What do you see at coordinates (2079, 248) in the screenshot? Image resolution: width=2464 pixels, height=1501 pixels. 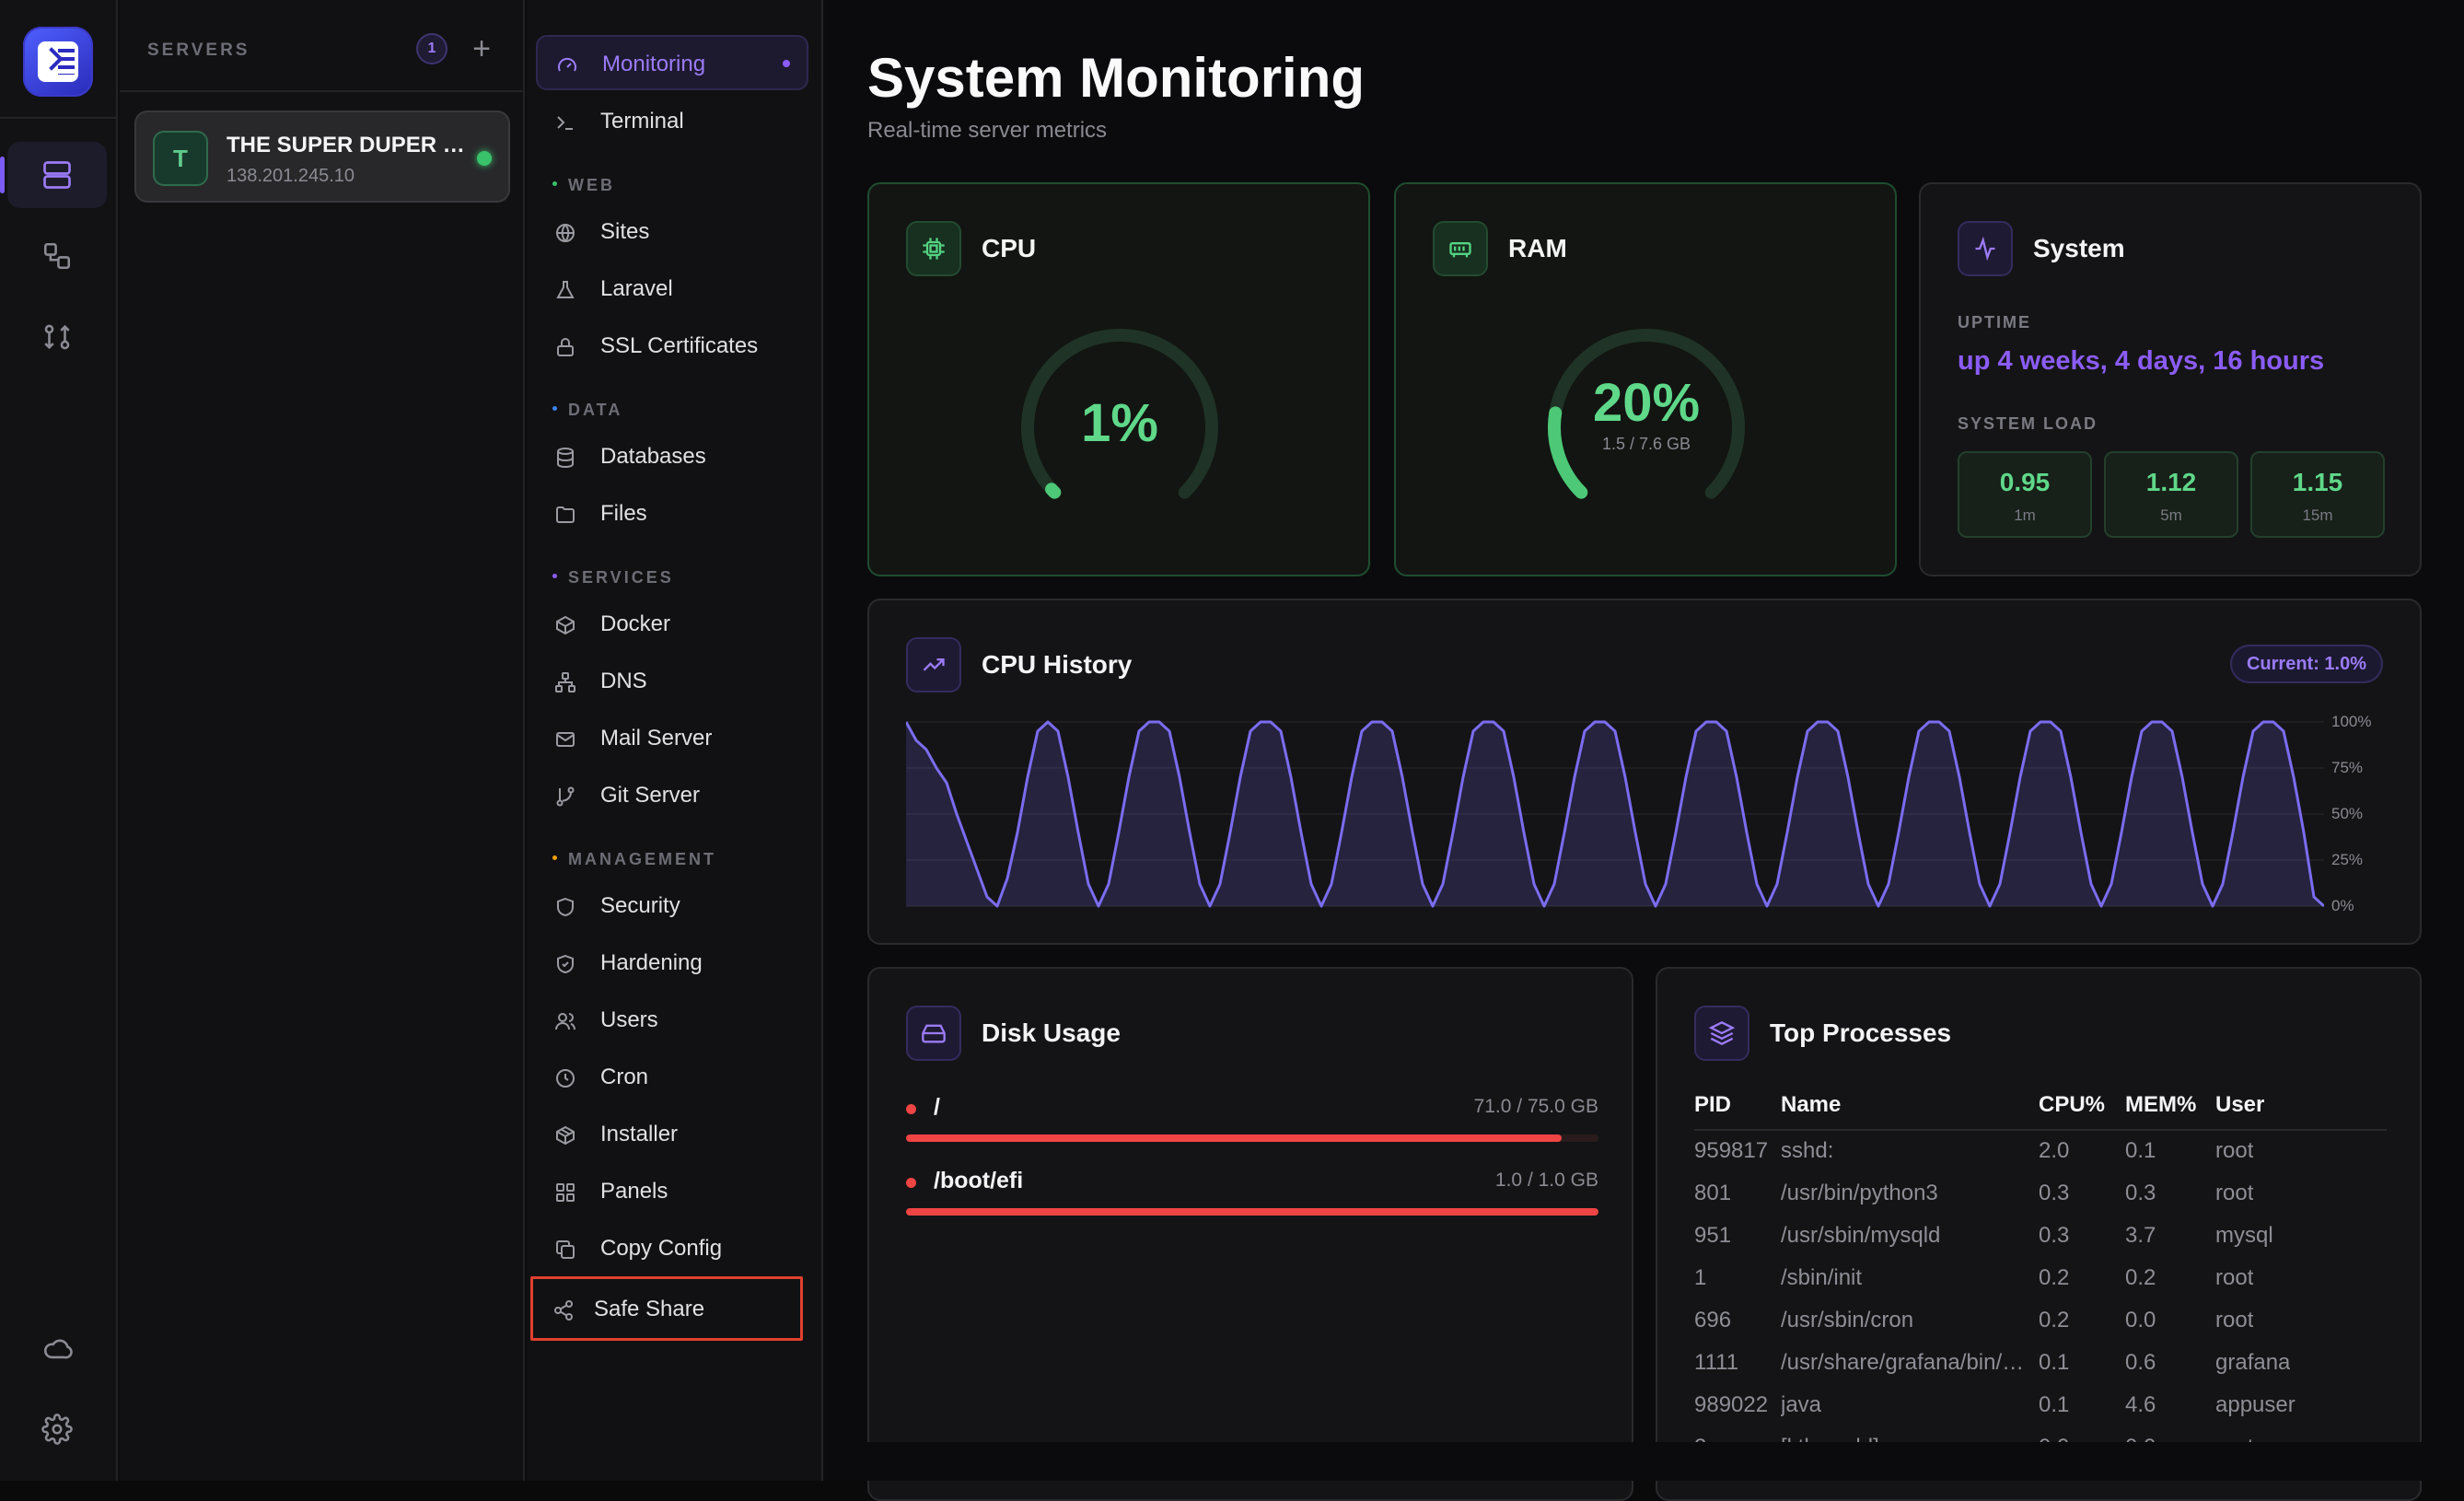 I see `system-title: System` at bounding box center [2079, 248].